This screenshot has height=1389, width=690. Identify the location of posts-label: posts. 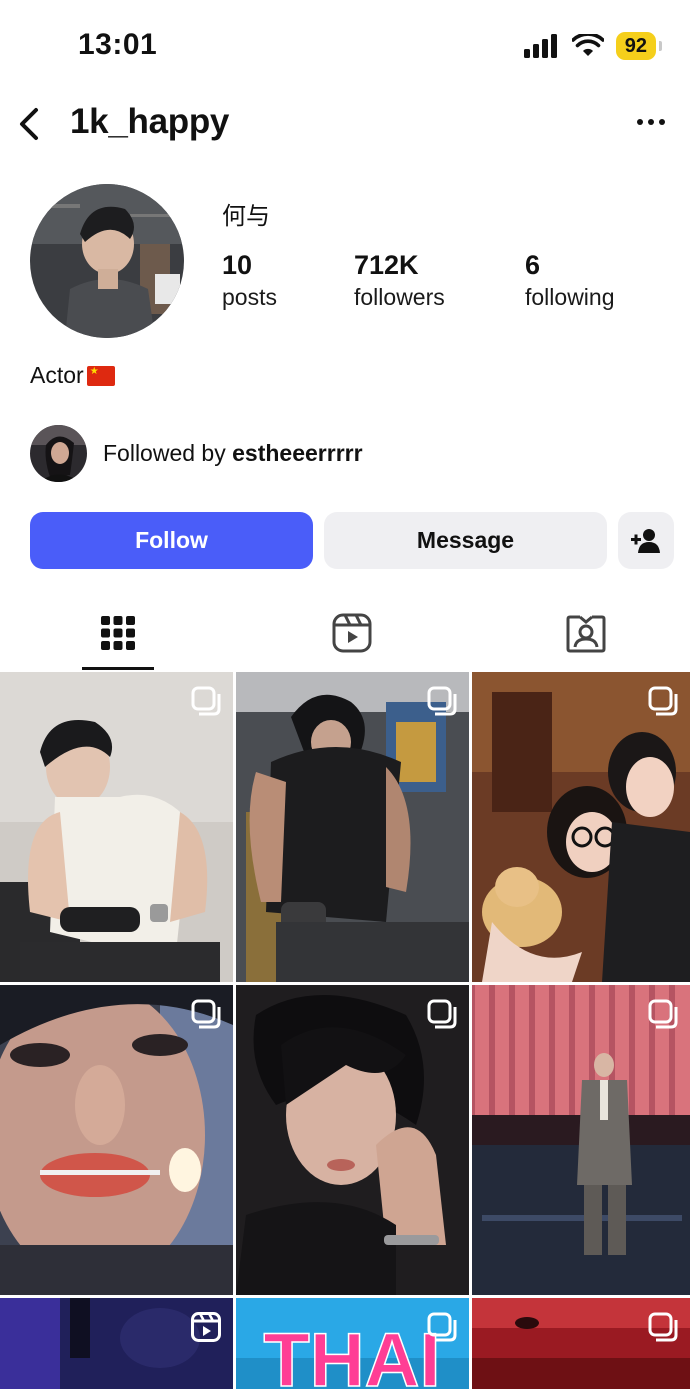
(249, 297).